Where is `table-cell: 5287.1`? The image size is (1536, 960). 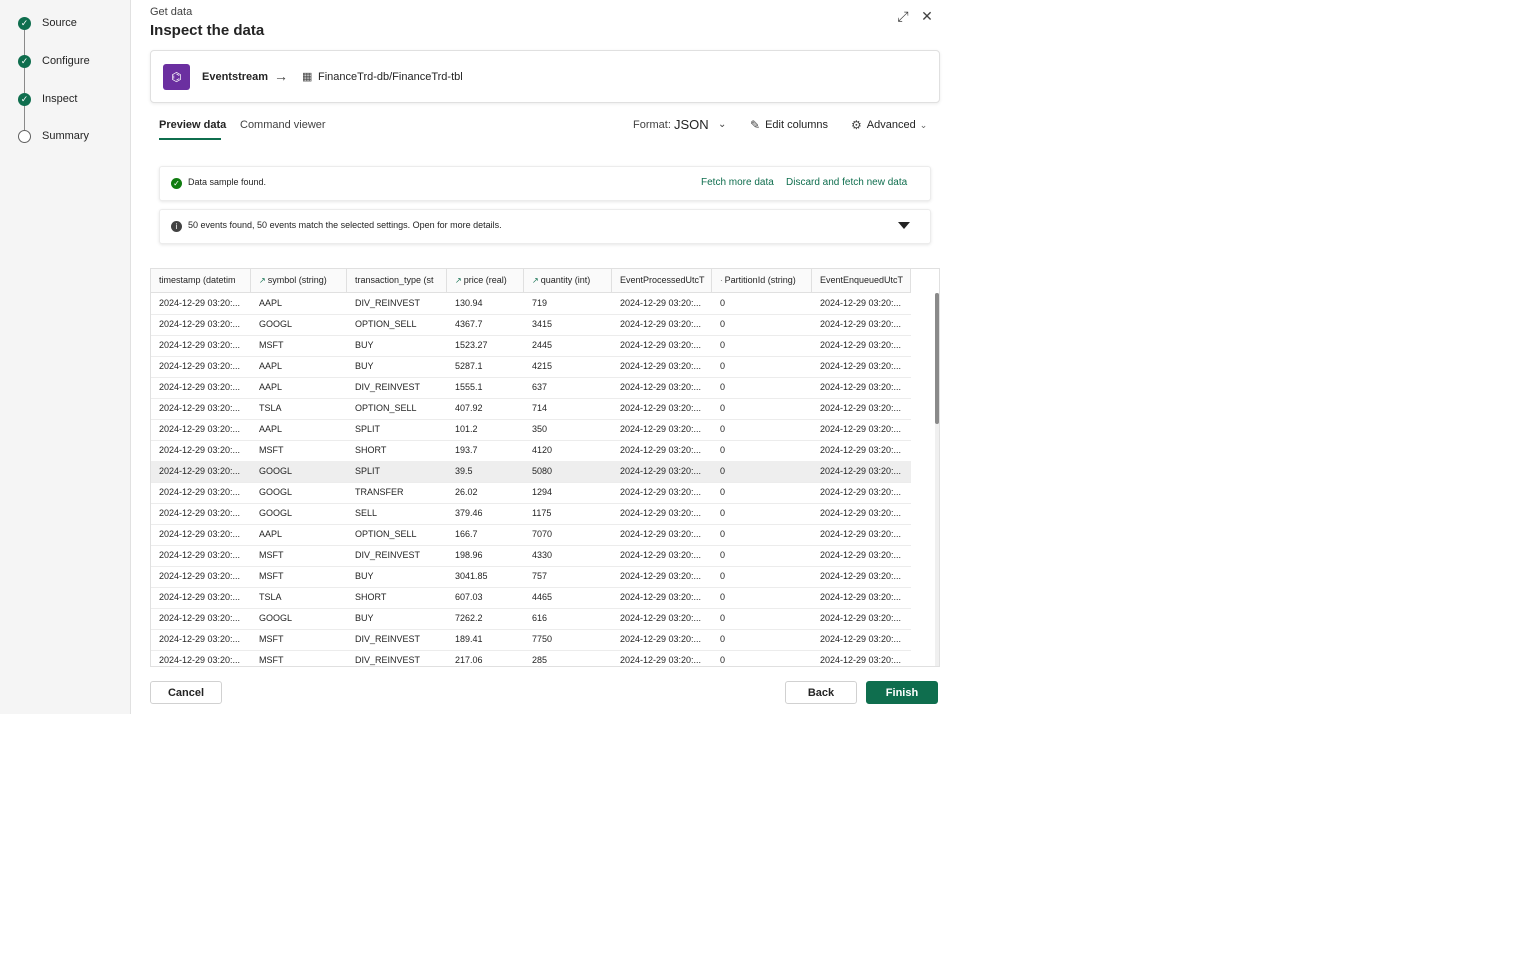
table-cell: 5287.1 is located at coordinates (469, 366).